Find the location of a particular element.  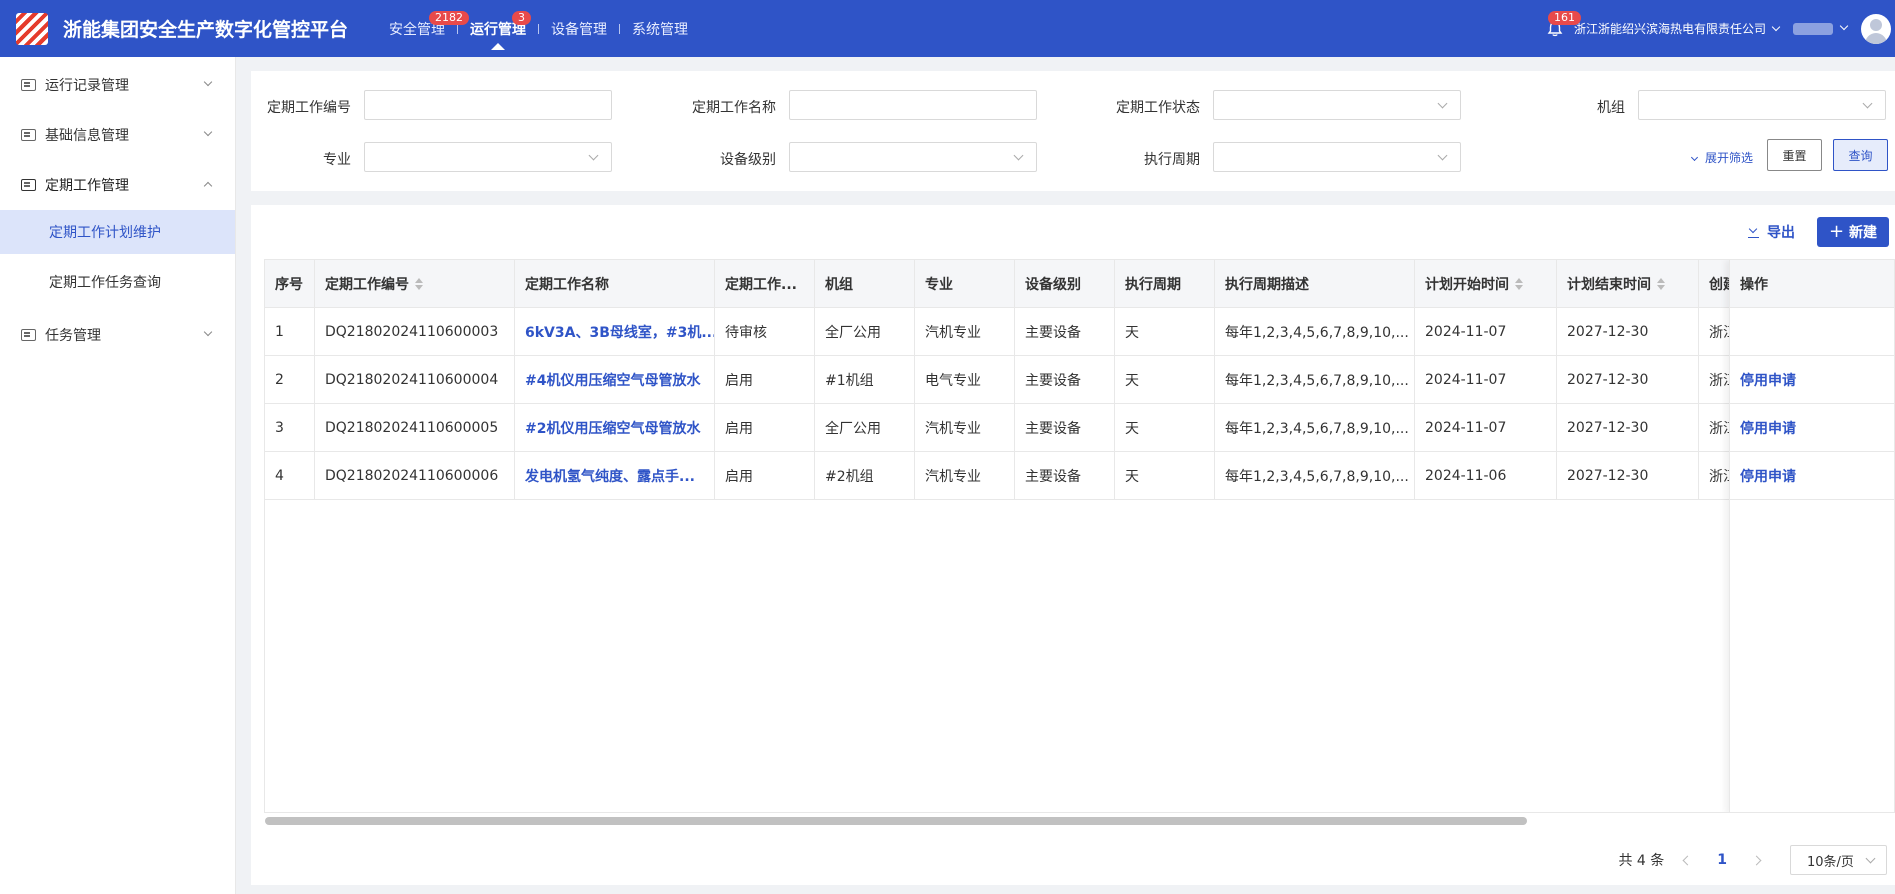

sidebar-item-task-management: 任务管理 is located at coordinates (117, 335).